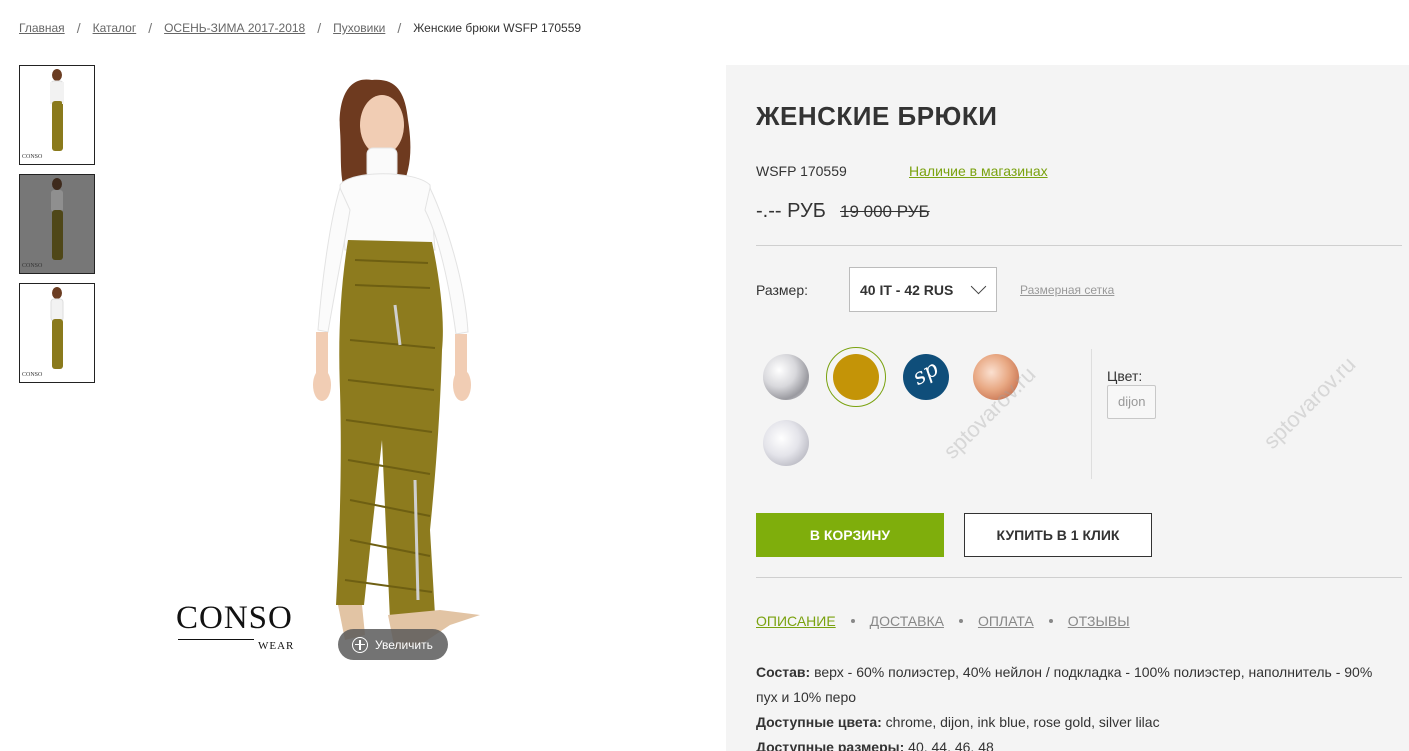 The width and height of the screenshot is (1409, 751). I want to click on color-swatch-rose-gold, so click(996, 377).